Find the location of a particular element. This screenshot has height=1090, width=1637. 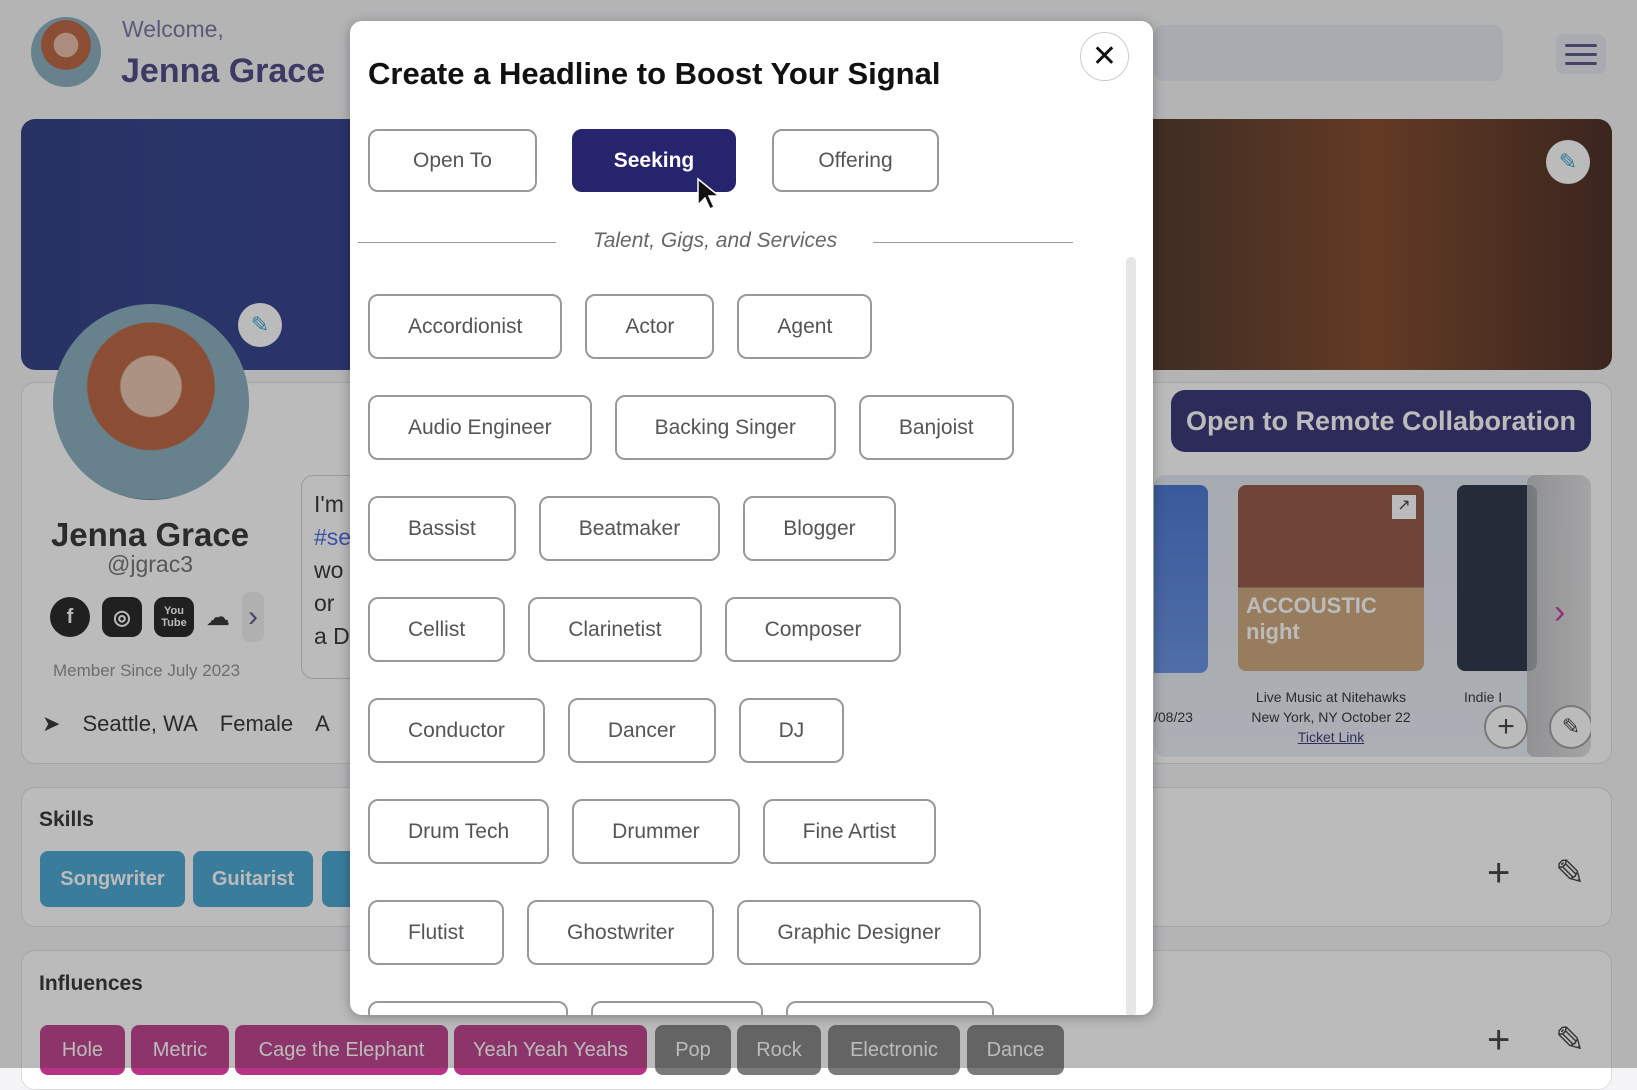

talent-chip: Dancer is located at coordinates (641, 730).